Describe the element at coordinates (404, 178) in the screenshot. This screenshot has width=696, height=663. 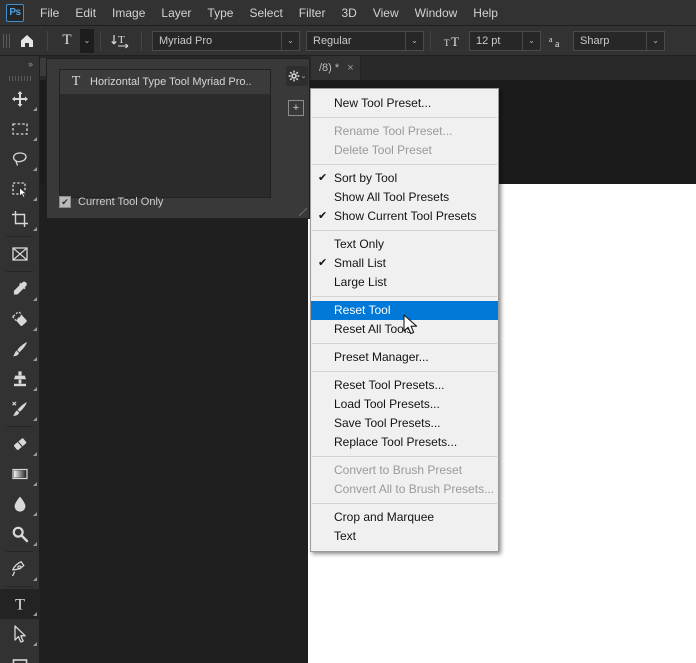
I see `menu-item-sort-by-tool: ✔ Sort by Tool` at that location.